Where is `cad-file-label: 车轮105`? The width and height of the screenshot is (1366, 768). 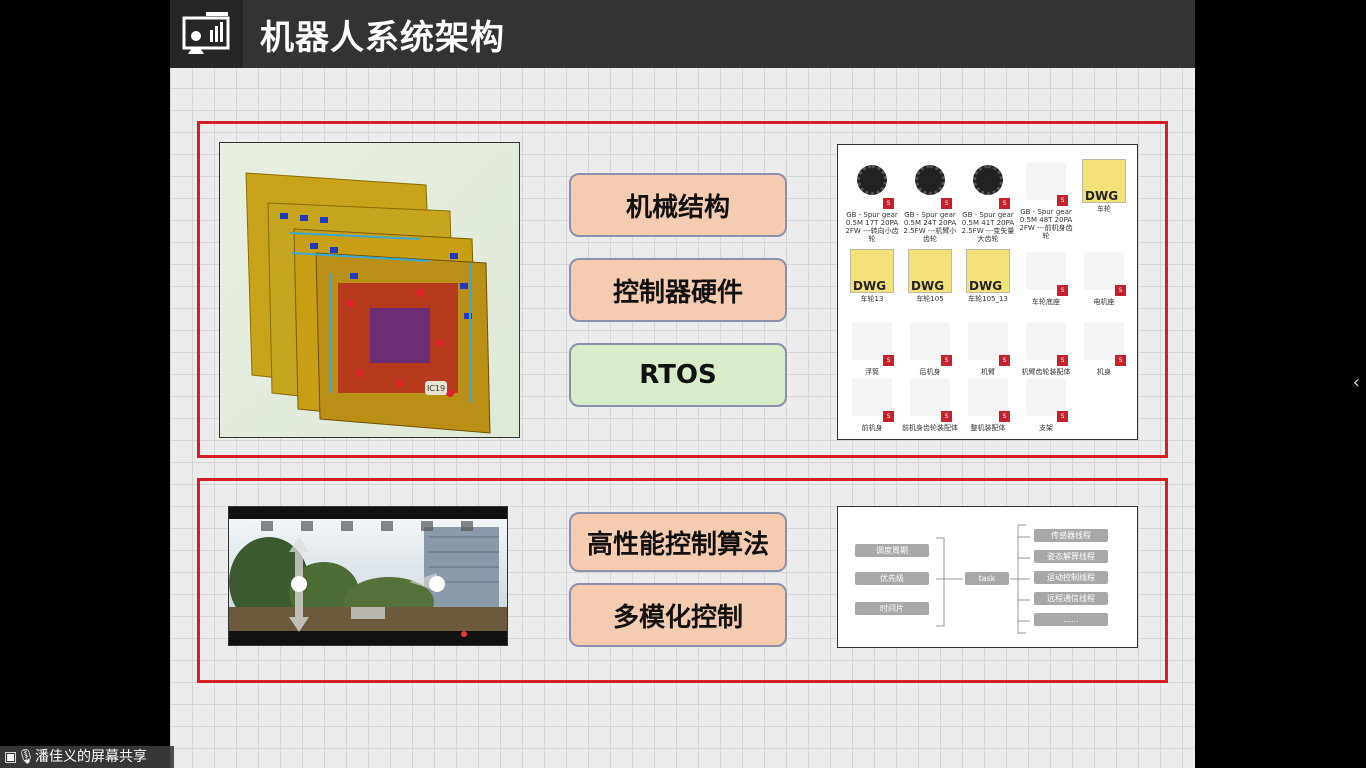
cad-file-label: 车轮105 is located at coordinates (930, 299).